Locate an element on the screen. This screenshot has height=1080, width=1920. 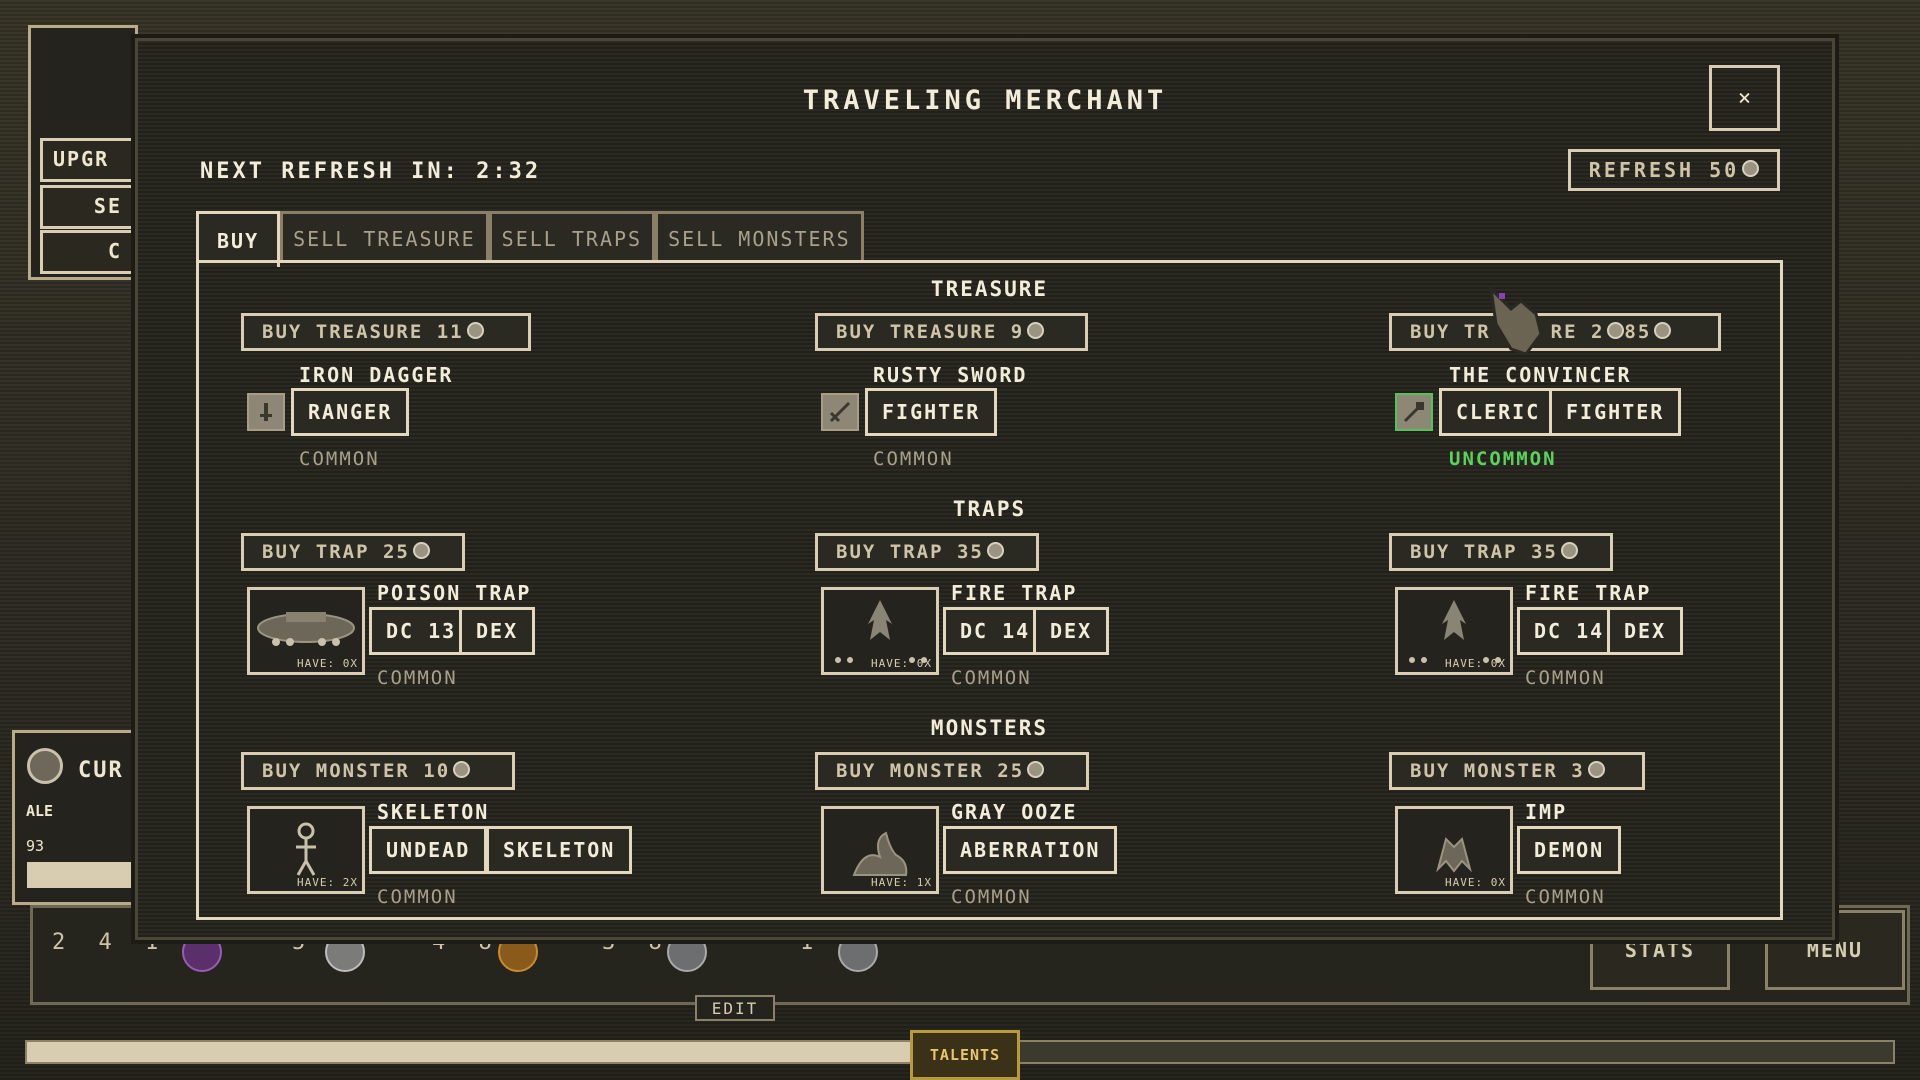
buy-monster-label: BUY MONSTER 25 is located at coordinates (930, 771).